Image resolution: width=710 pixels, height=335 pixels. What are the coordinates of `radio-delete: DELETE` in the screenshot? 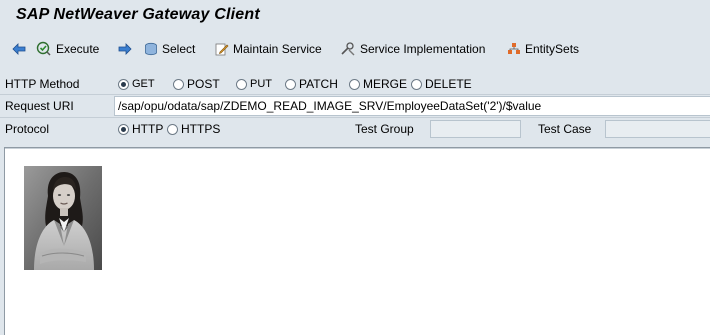 It's located at (441, 84).